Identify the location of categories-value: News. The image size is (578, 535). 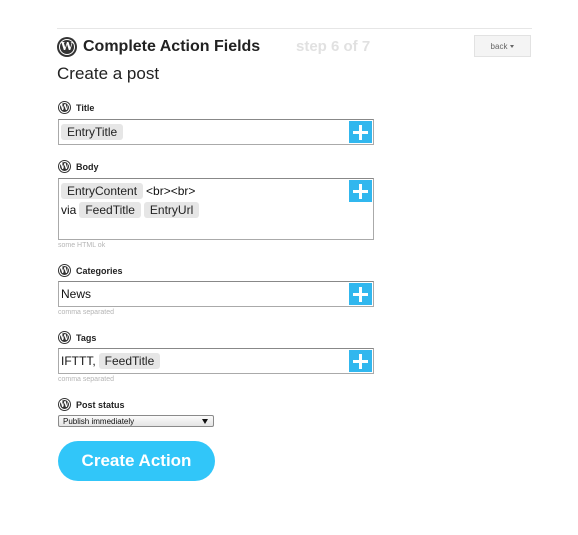
(76, 293).